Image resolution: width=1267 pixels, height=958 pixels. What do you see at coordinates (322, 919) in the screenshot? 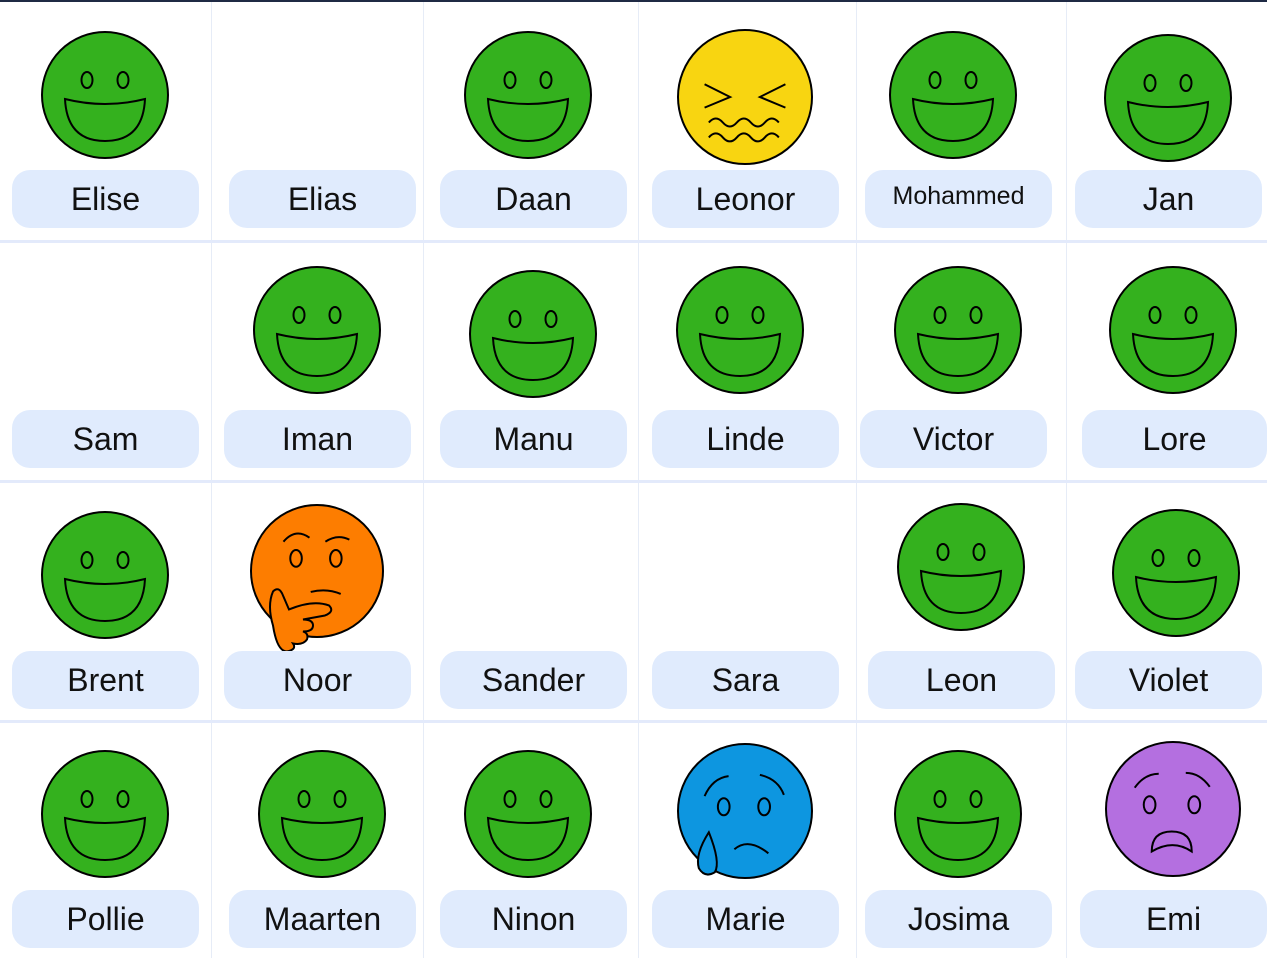
I see `student-name-tag: Maarten` at bounding box center [322, 919].